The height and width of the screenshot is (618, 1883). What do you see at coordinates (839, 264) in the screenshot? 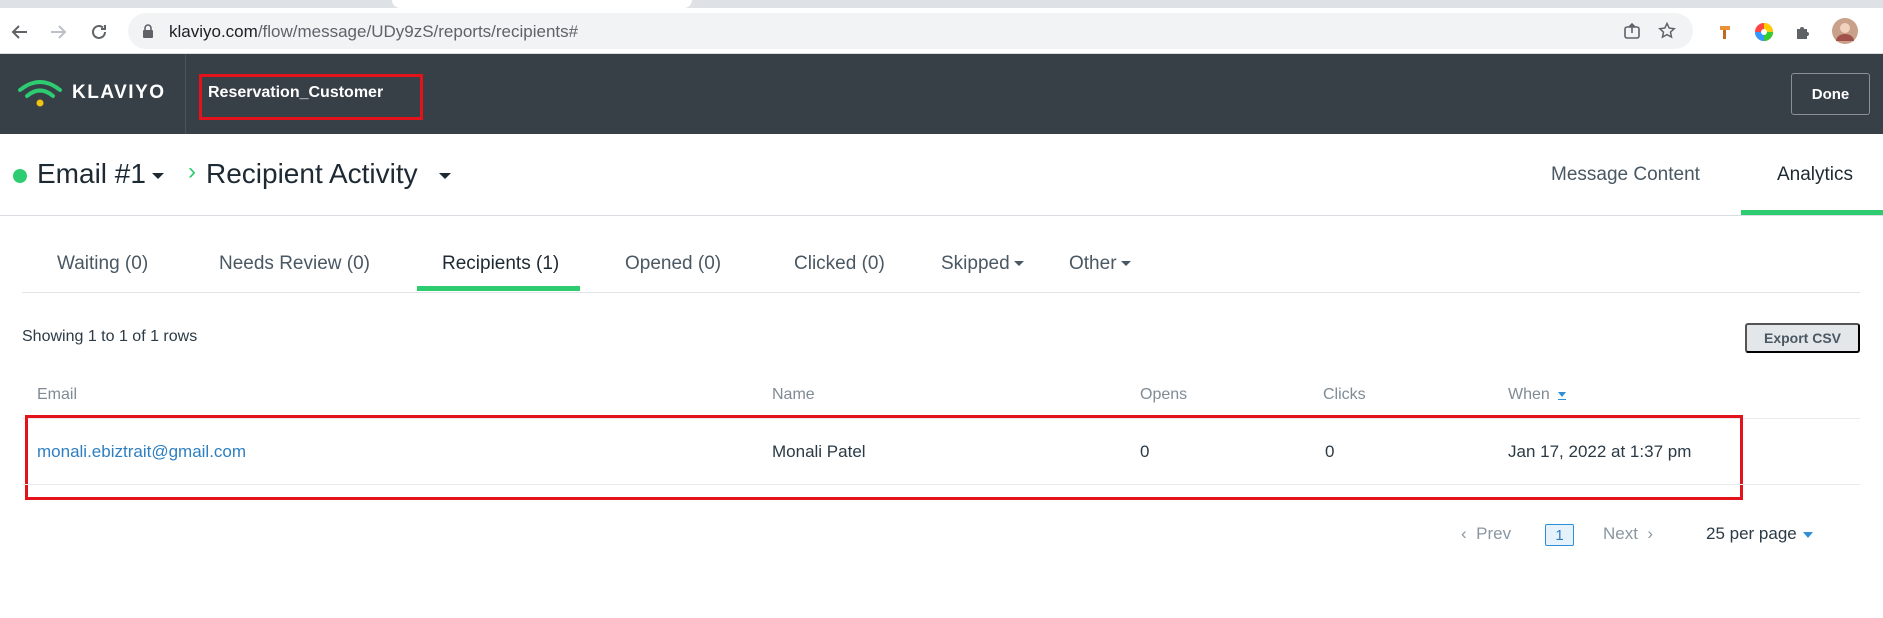
I see `tab-clicked: Clicked (0)` at bounding box center [839, 264].